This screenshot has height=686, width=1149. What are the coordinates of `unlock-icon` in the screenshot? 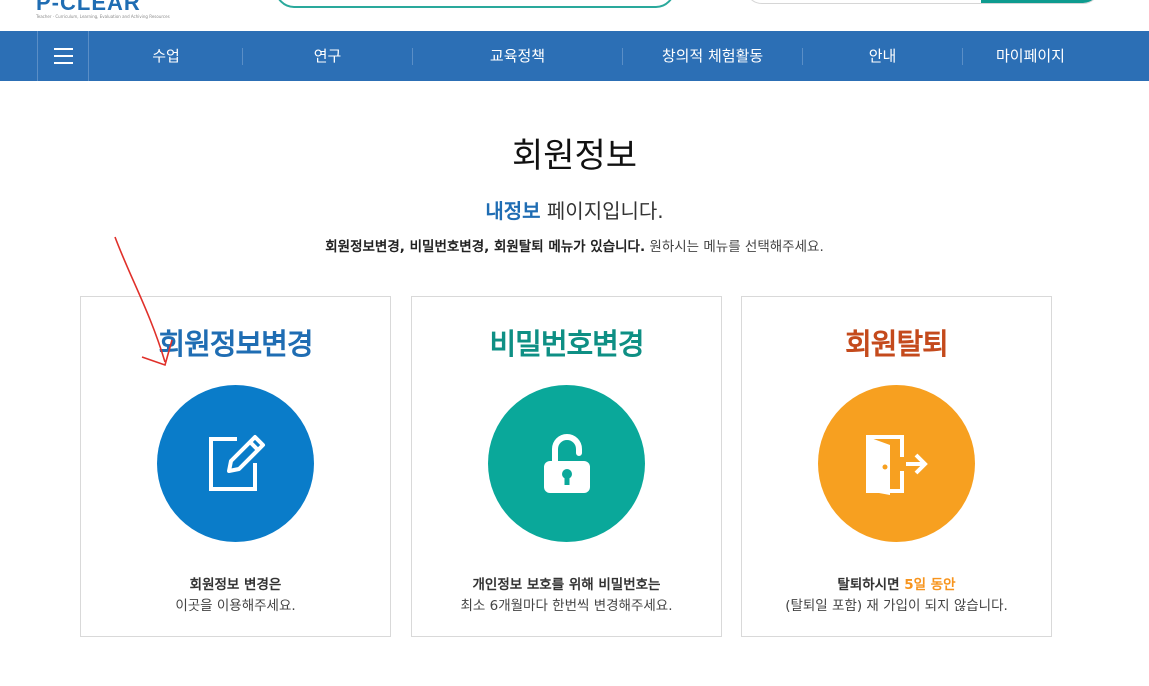 It's located at (566, 463).